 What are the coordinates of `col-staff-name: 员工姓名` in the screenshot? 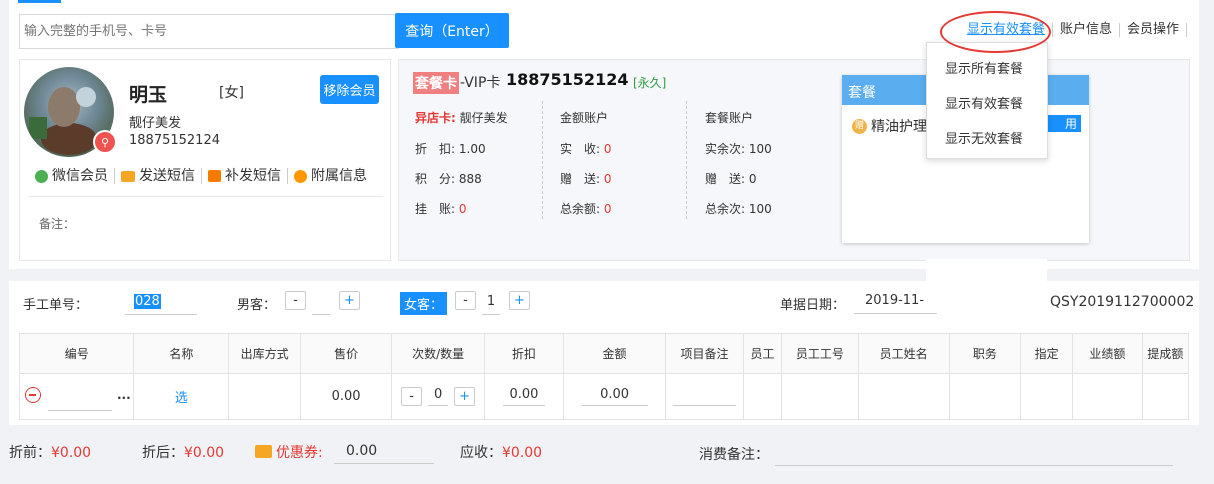 It's located at (903, 353).